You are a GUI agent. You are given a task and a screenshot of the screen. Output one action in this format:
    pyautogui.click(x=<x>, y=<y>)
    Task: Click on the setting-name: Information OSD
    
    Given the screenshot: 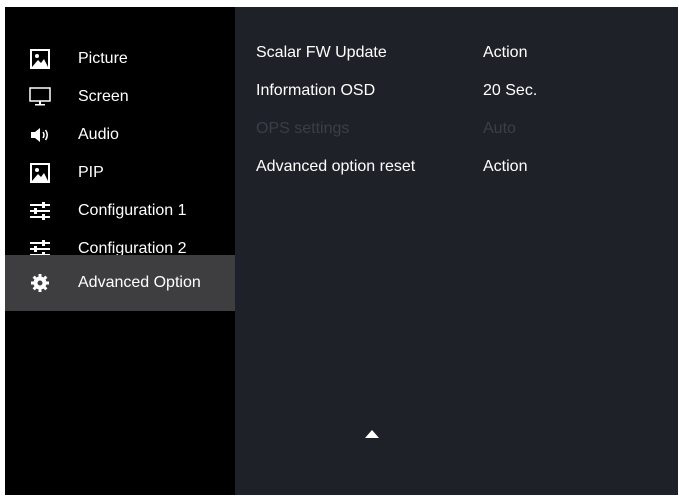 What is the action you would take?
    pyautogui.click(x=316, y=90)
    